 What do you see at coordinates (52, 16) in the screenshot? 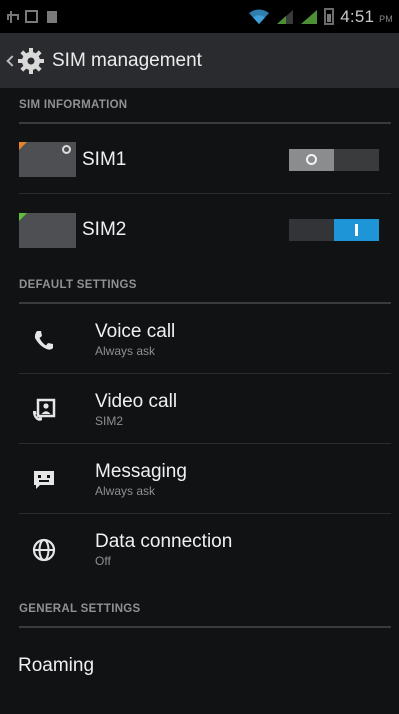
I see `storage-icon` at bounding box center [52, 16].